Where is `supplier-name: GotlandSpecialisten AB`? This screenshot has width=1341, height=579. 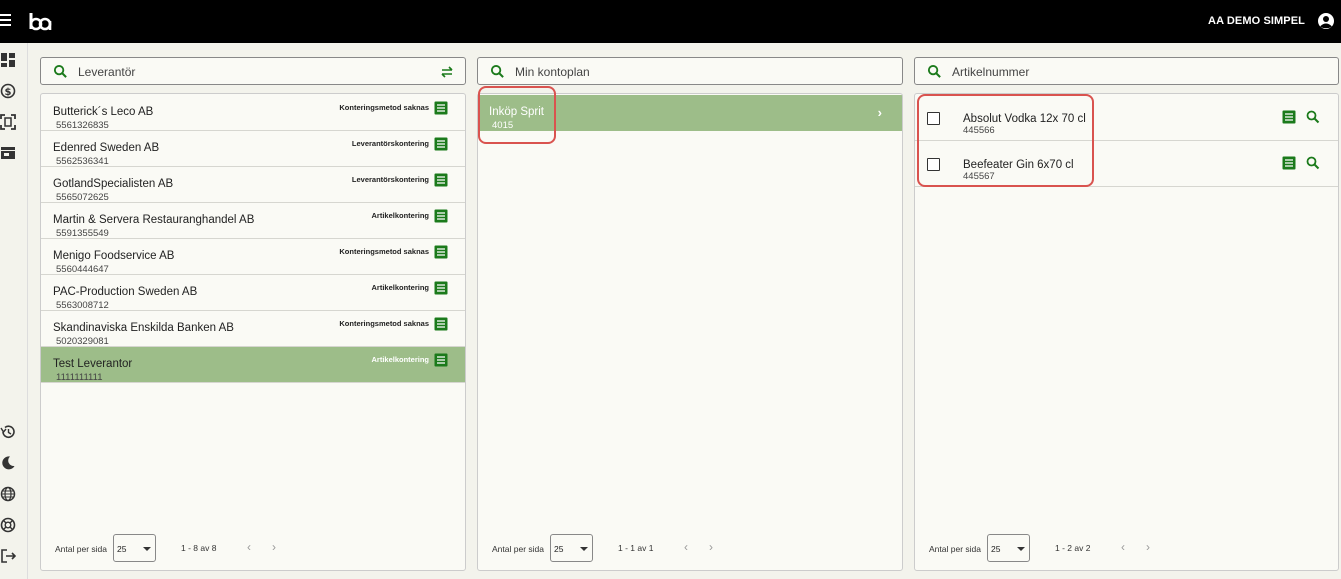
supplier-name: GotlandSpecialisten AB is located at coordinates (113, 184).